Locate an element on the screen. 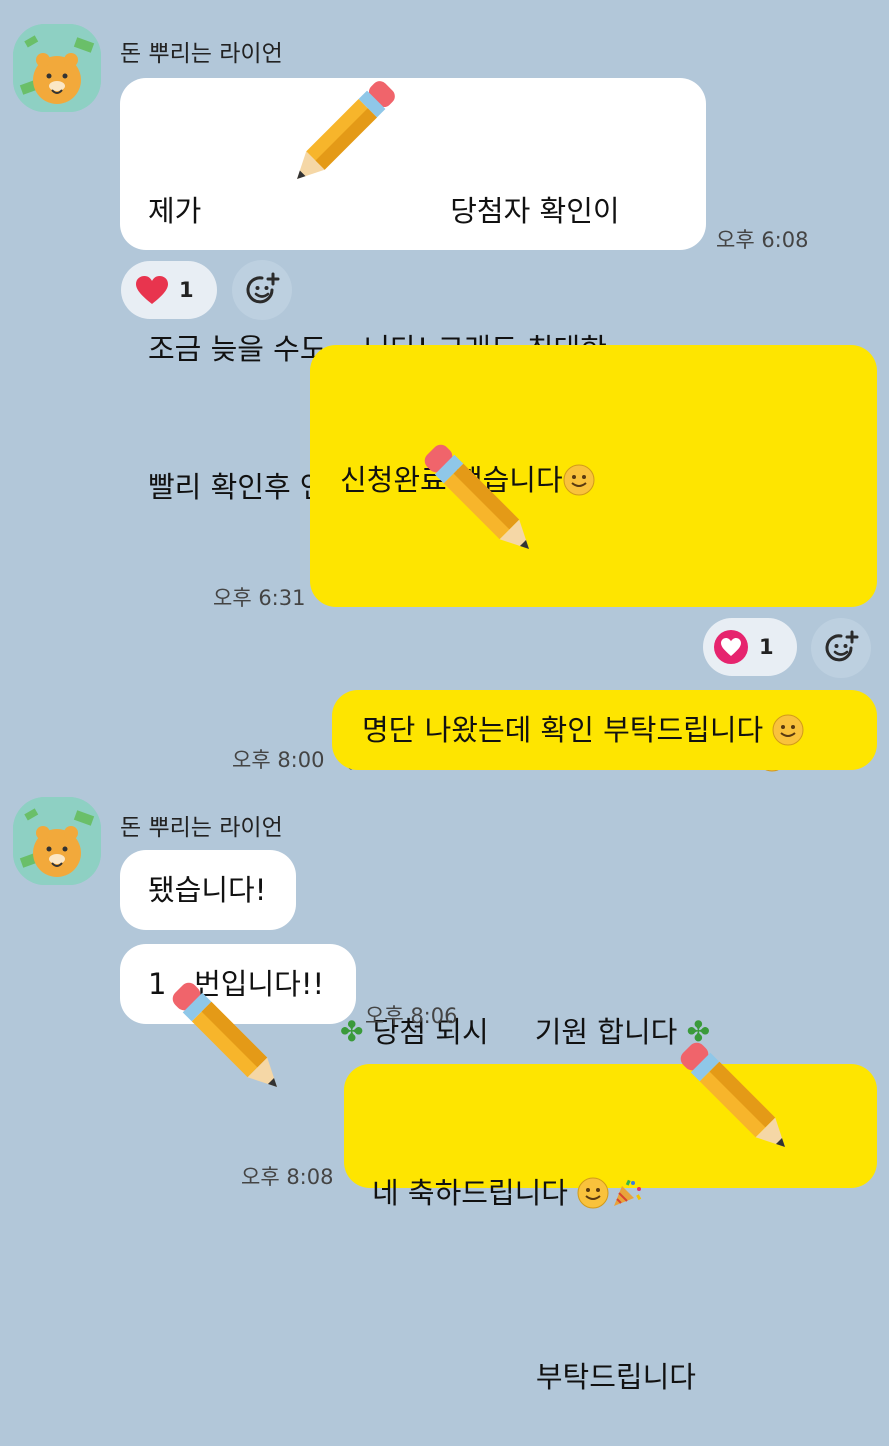 This screenshot has height=1446, width=889. party-popper-icon is located at coordinates (628, 1192).